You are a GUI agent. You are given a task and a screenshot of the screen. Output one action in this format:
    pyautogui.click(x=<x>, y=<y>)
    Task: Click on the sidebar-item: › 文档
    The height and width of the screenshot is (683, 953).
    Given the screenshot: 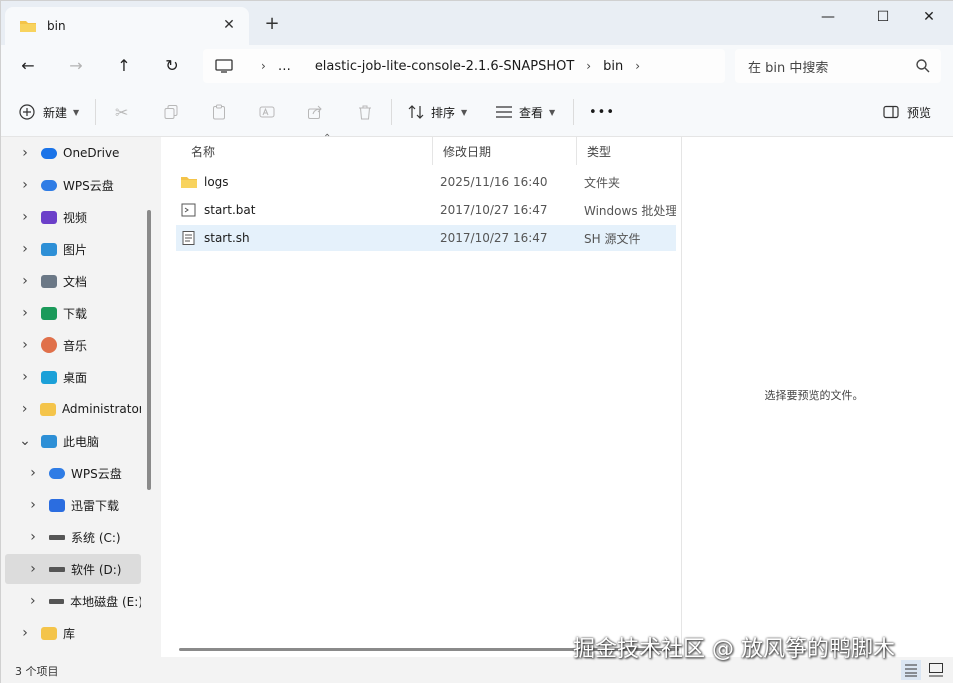 What is the action you would take?
    pyautogui.click(x=73, y=281)
    